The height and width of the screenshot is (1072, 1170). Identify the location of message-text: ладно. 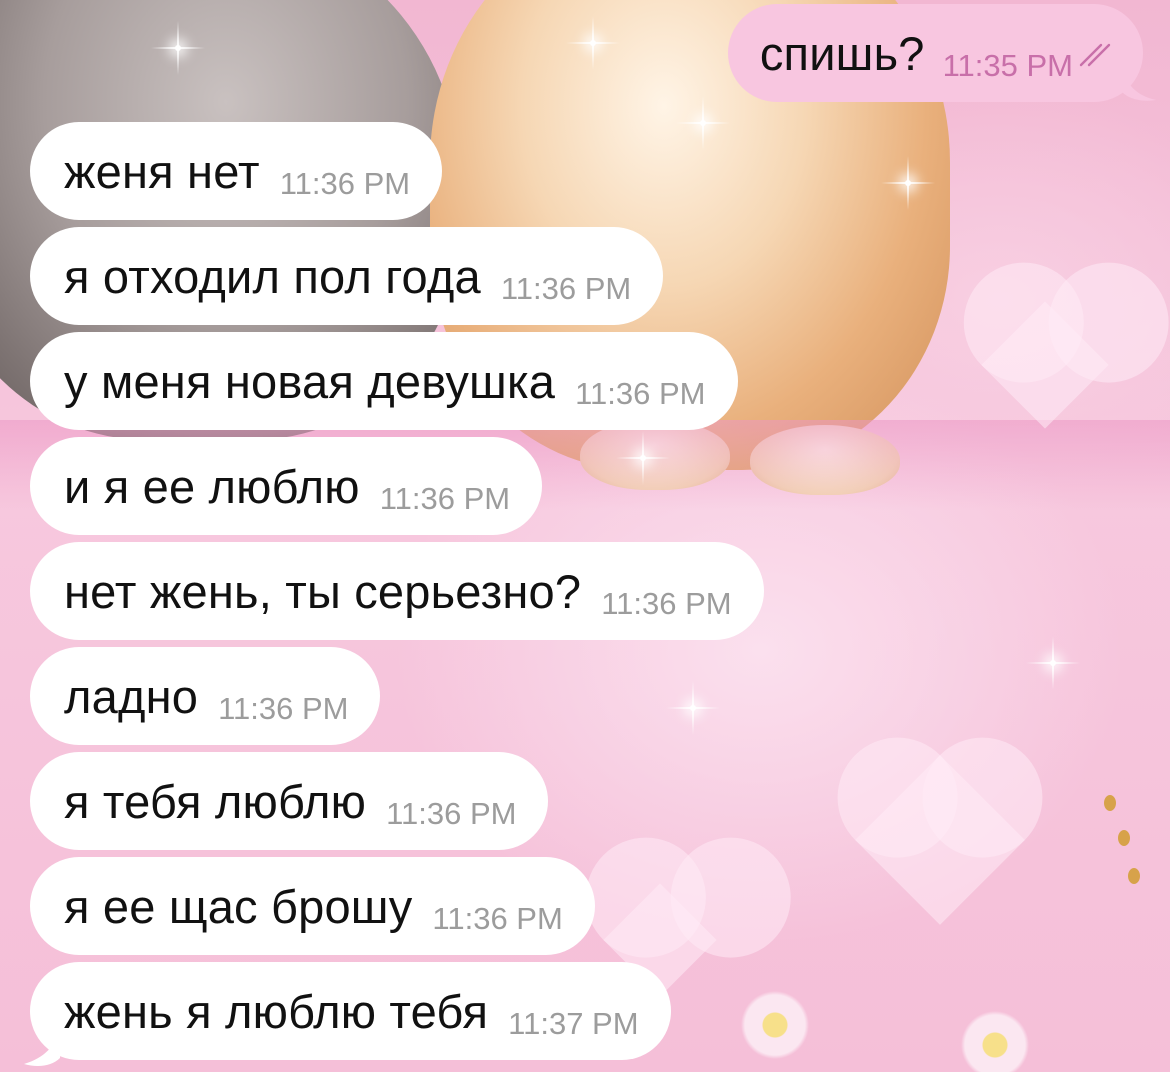
(131, 696).